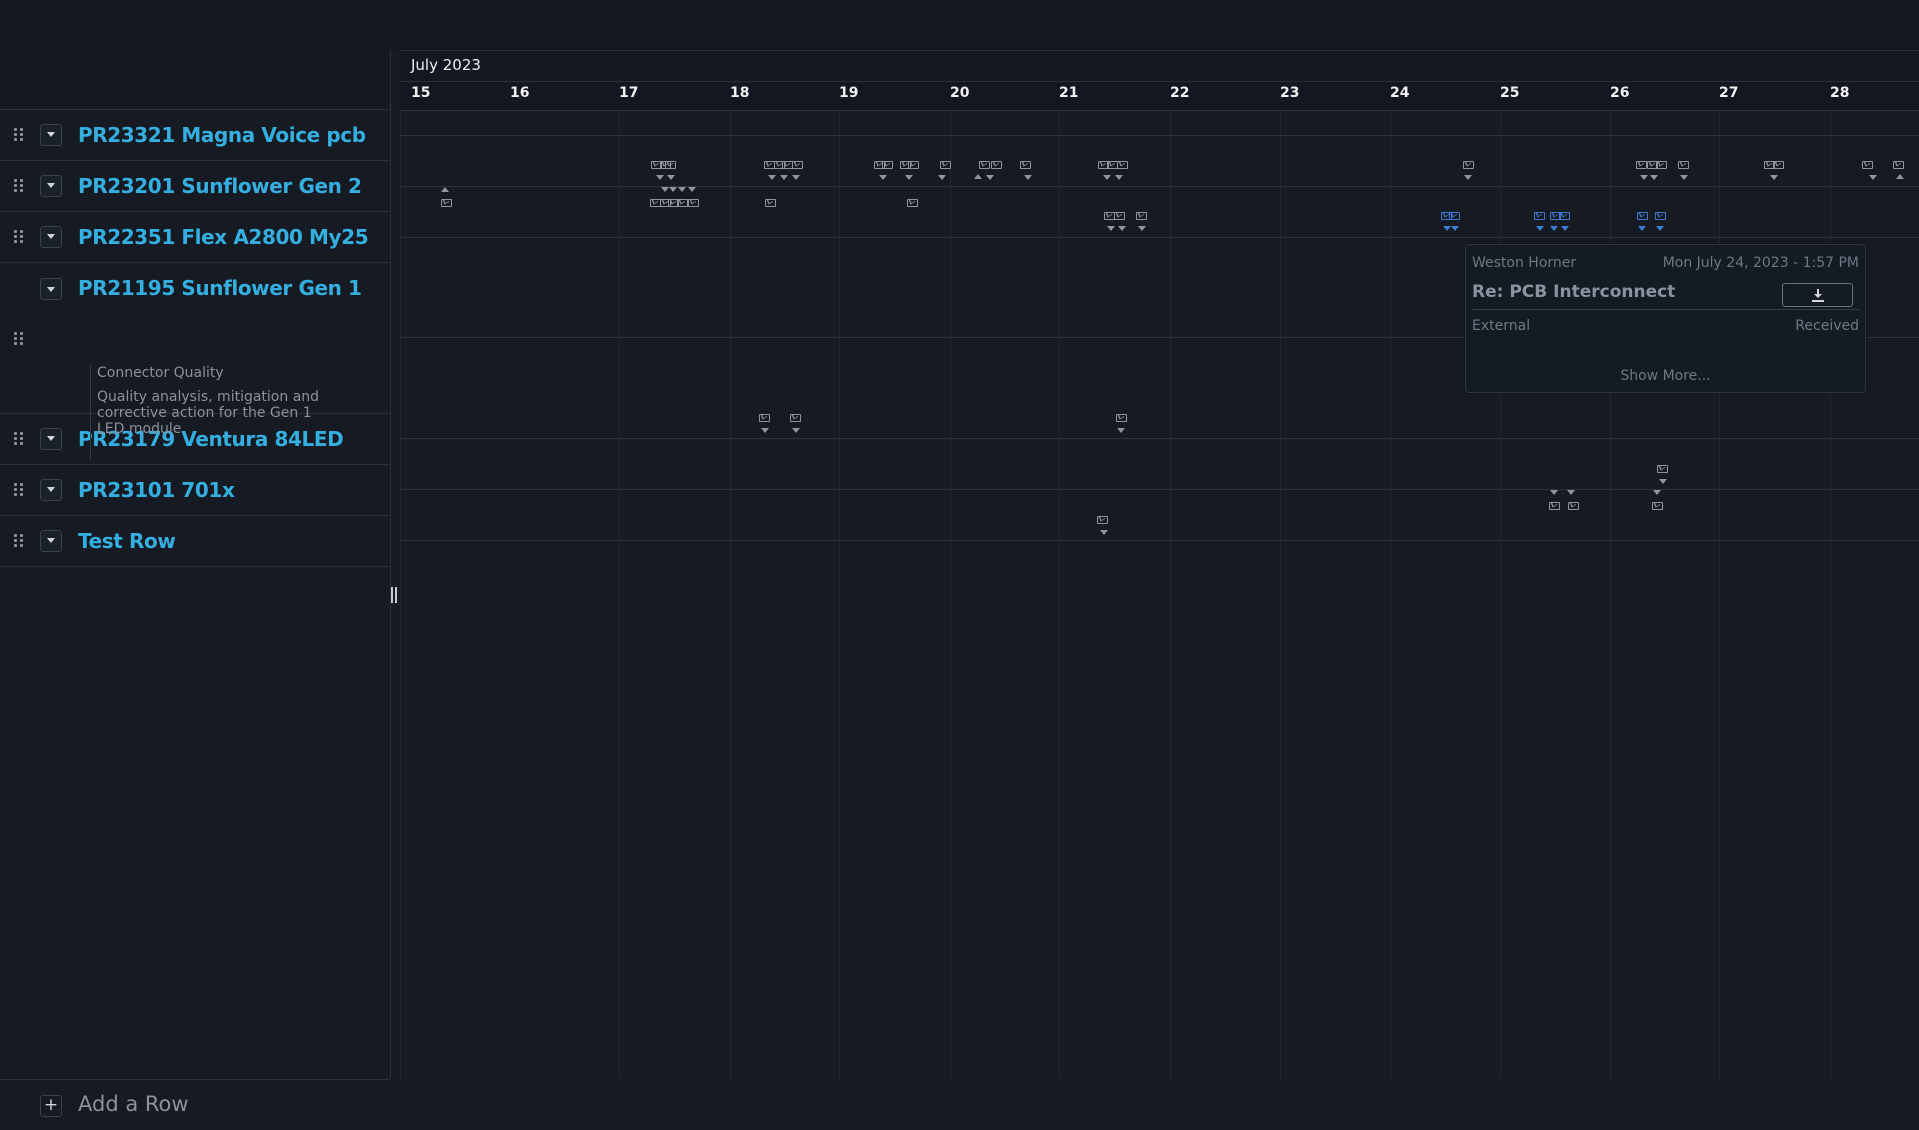 This screenshot has width=1919, height=1130. Describe the element at coordinates (1501, 326) in the screenshot. I see `email-tag: External` at that location.